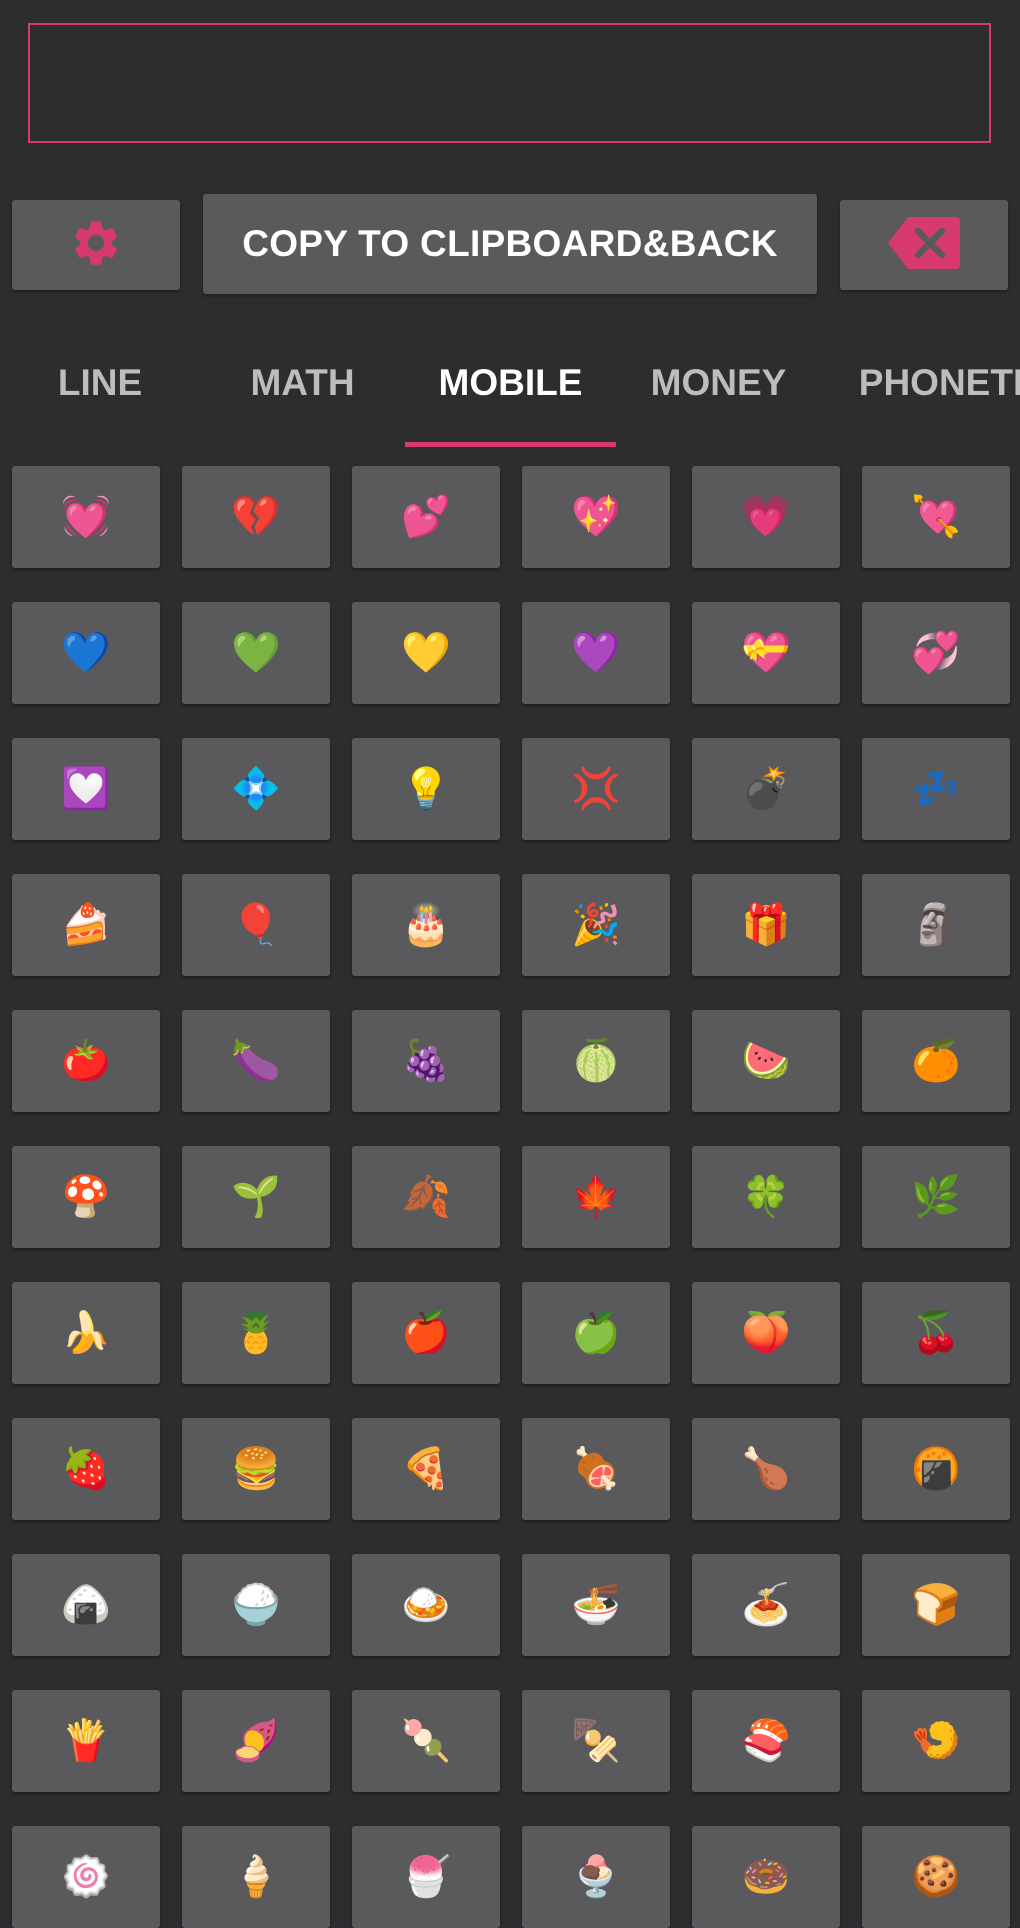  What do you see at coordinates (766, 1469) in the screenshot?
I see `emoji-button: 🍗` at bounding box center [766, 1469].